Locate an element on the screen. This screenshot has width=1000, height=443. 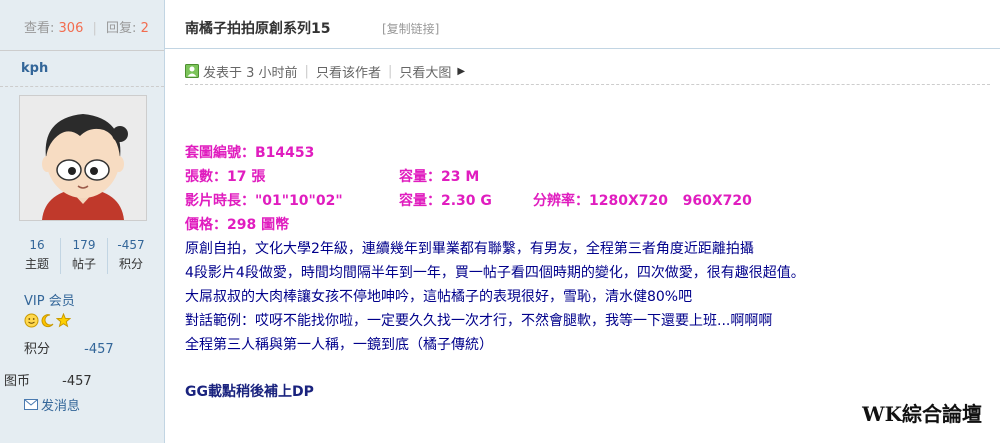
stat-posts: 179 帖子 is located at coordinates (83, 256).